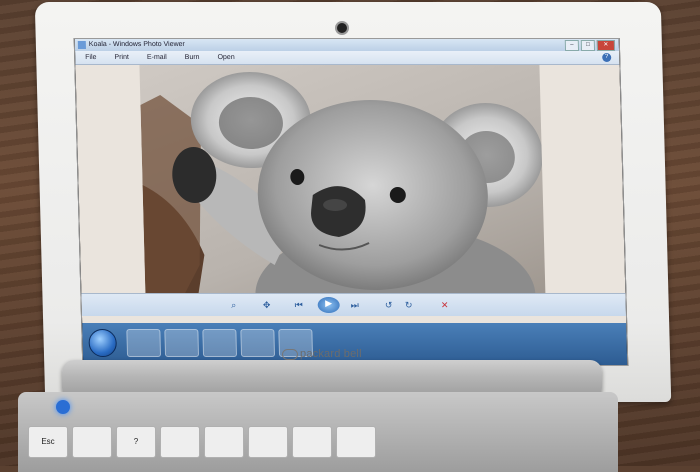  Describe the element at coordinates (136, 44) in the screenshot. I see `window-title: Koala - Windows Photo Viewer` at that location.